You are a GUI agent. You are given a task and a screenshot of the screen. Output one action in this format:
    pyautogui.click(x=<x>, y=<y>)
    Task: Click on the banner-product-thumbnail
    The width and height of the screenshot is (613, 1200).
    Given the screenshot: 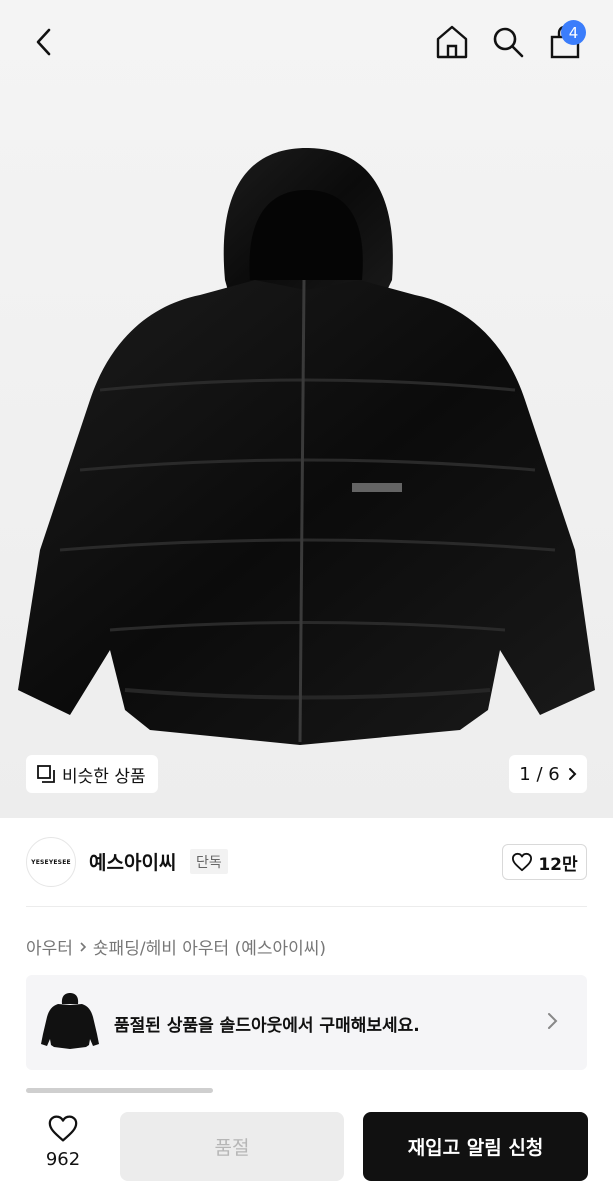 What is the action you would take?
    pyautogui.click(x=70, y=1021)
    